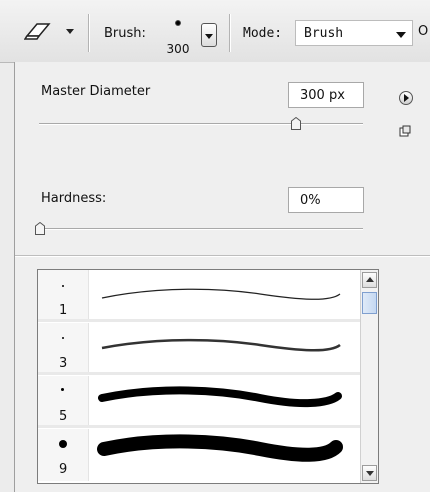 This screenshot has height=492, width=430. What do you see at coordinates (406, 98) in the screenshot?
I see `flyout-menu-icon` at bounding box center [406, 98].